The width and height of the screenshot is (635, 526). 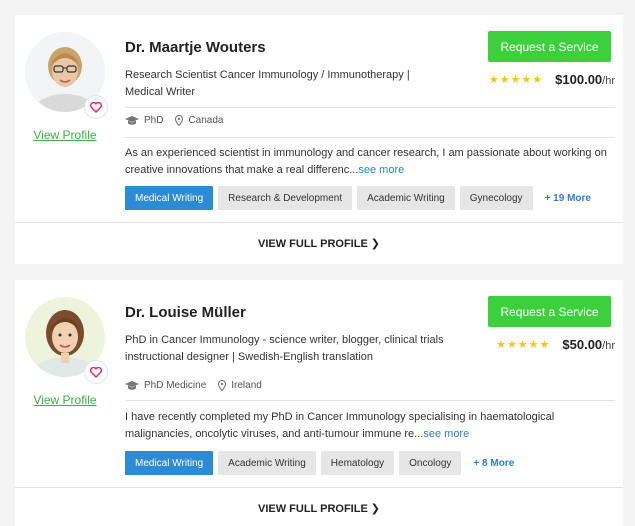 I want to click on hourly-price: $50.00/hr, so click(x=588, y=344).